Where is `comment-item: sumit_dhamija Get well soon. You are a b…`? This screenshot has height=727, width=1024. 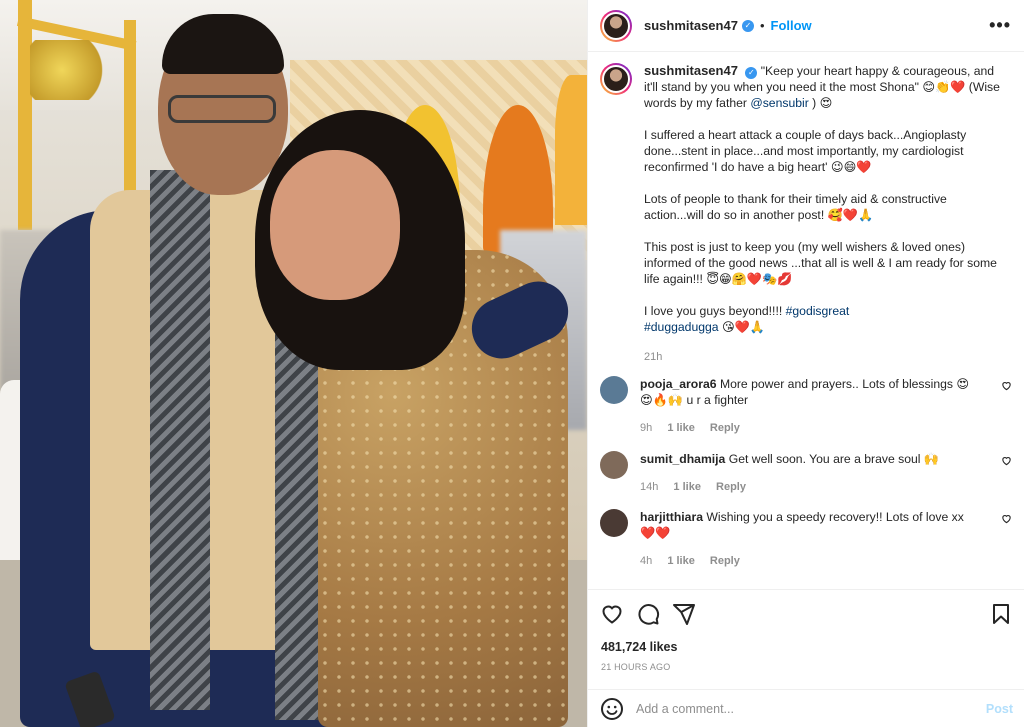 comment-item: sumit_dhamija Get well soon. You are a b… is located at coordinates (809, 473).